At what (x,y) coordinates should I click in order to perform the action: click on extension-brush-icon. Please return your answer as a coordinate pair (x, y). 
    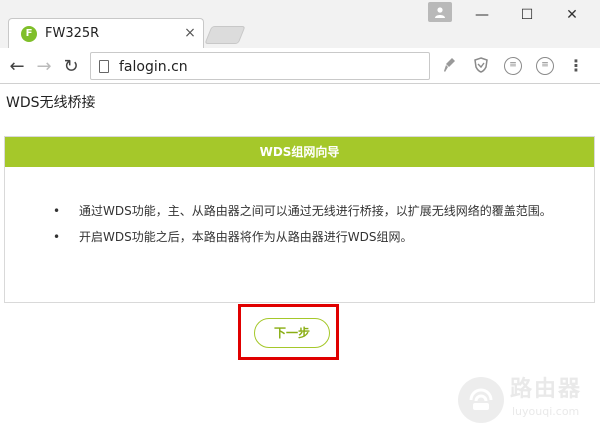
    Looking at the image, I should click on (450, 66).